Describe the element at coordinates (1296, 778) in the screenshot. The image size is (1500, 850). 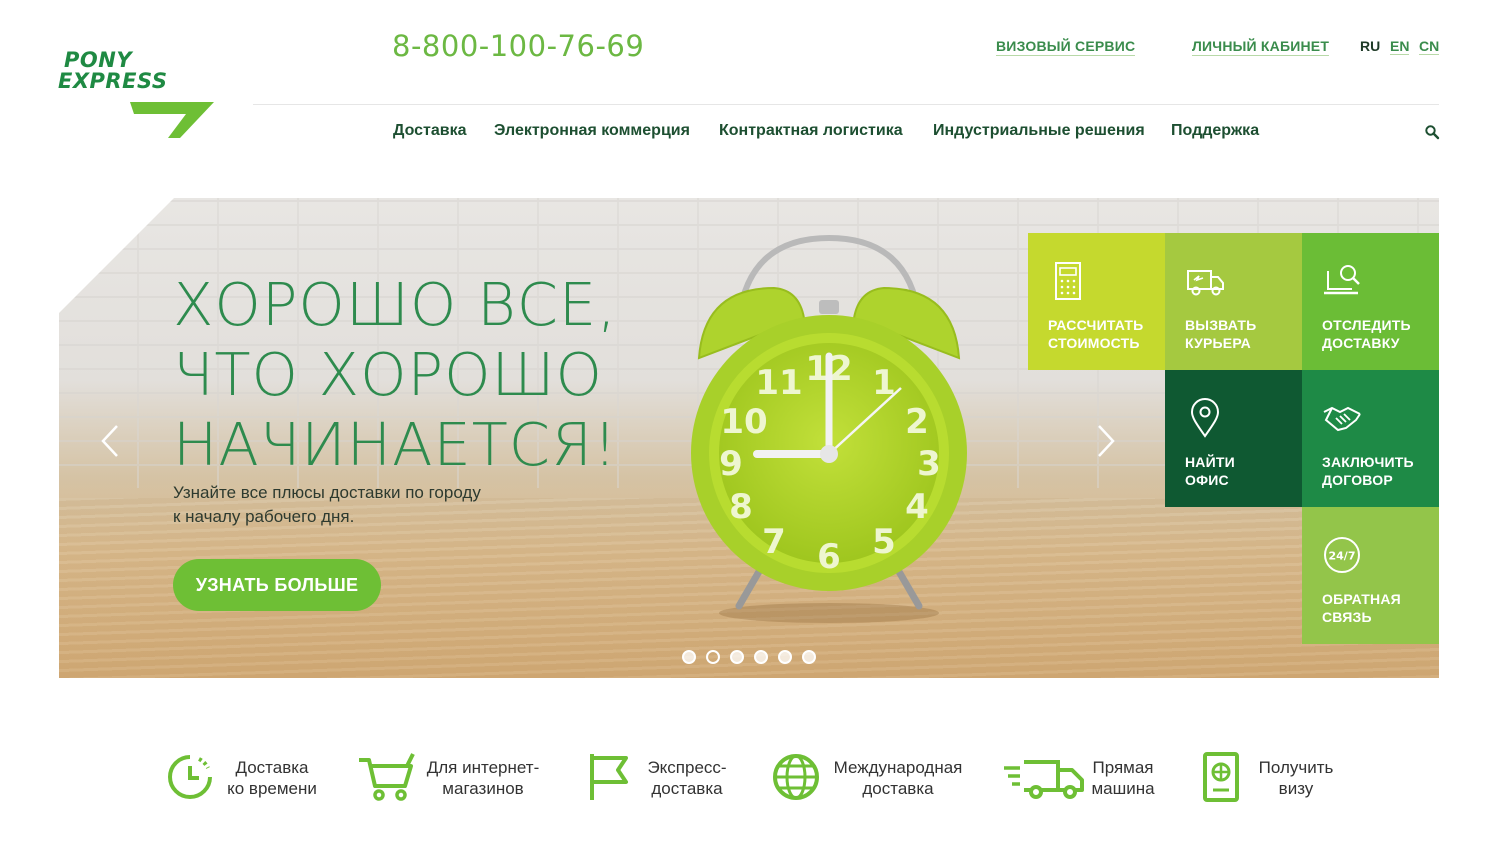
I see `feature-label: Получить визу` at that location.